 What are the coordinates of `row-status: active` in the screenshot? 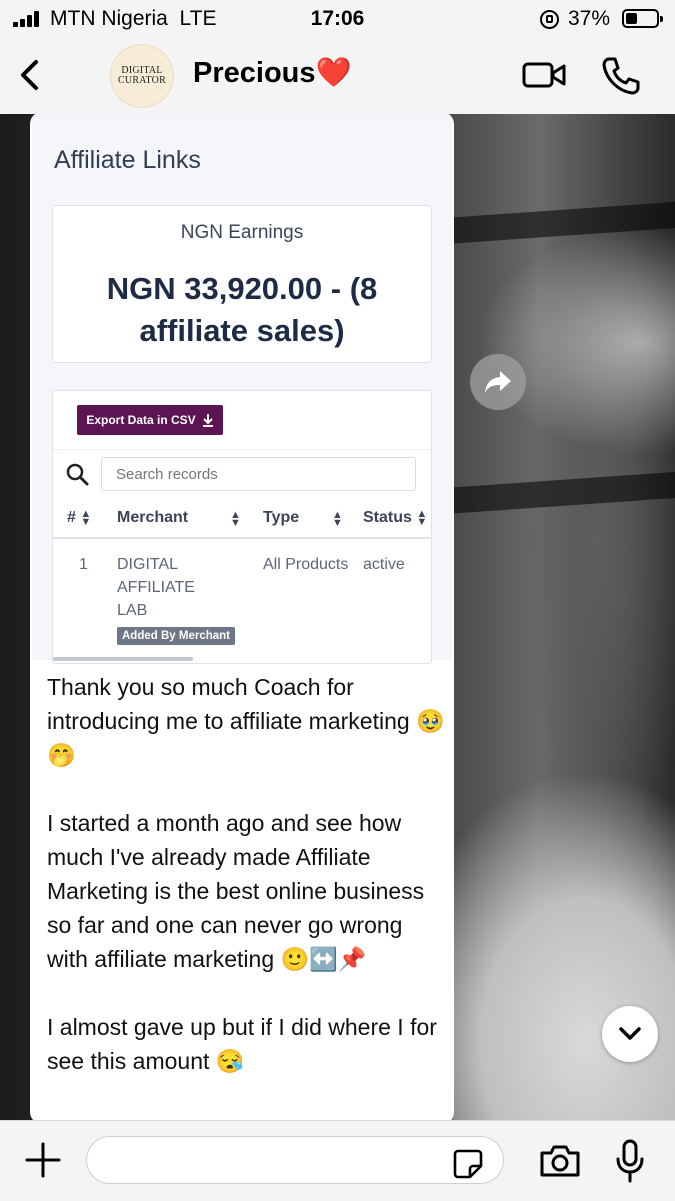 It's located at (384, 564).